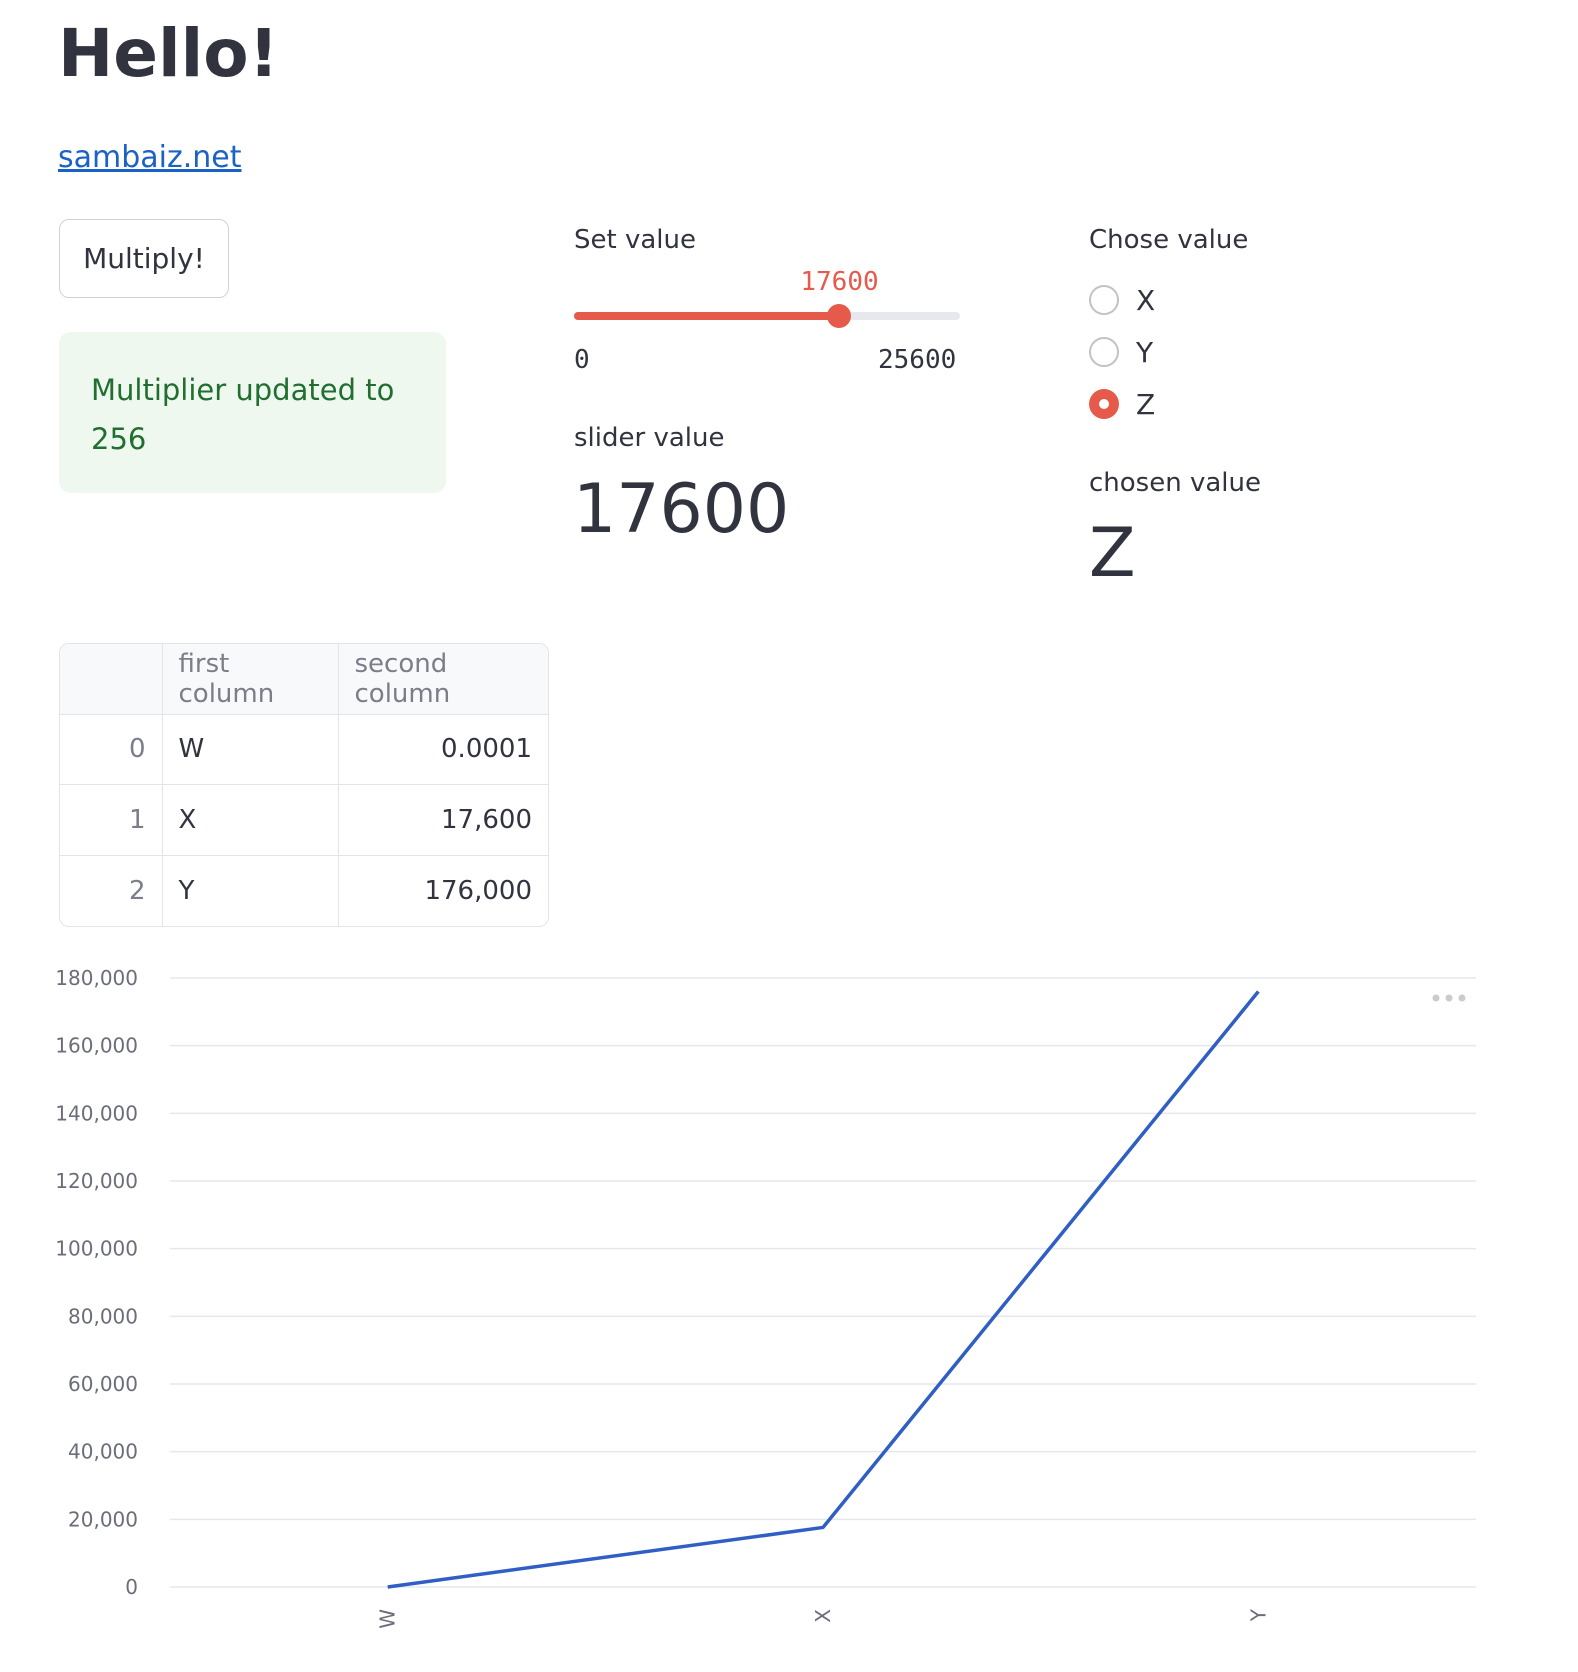 This screenshot has height=1672, width=1578. I want to click on success-alert: Multiplier updated to 256, so click(252, 412).